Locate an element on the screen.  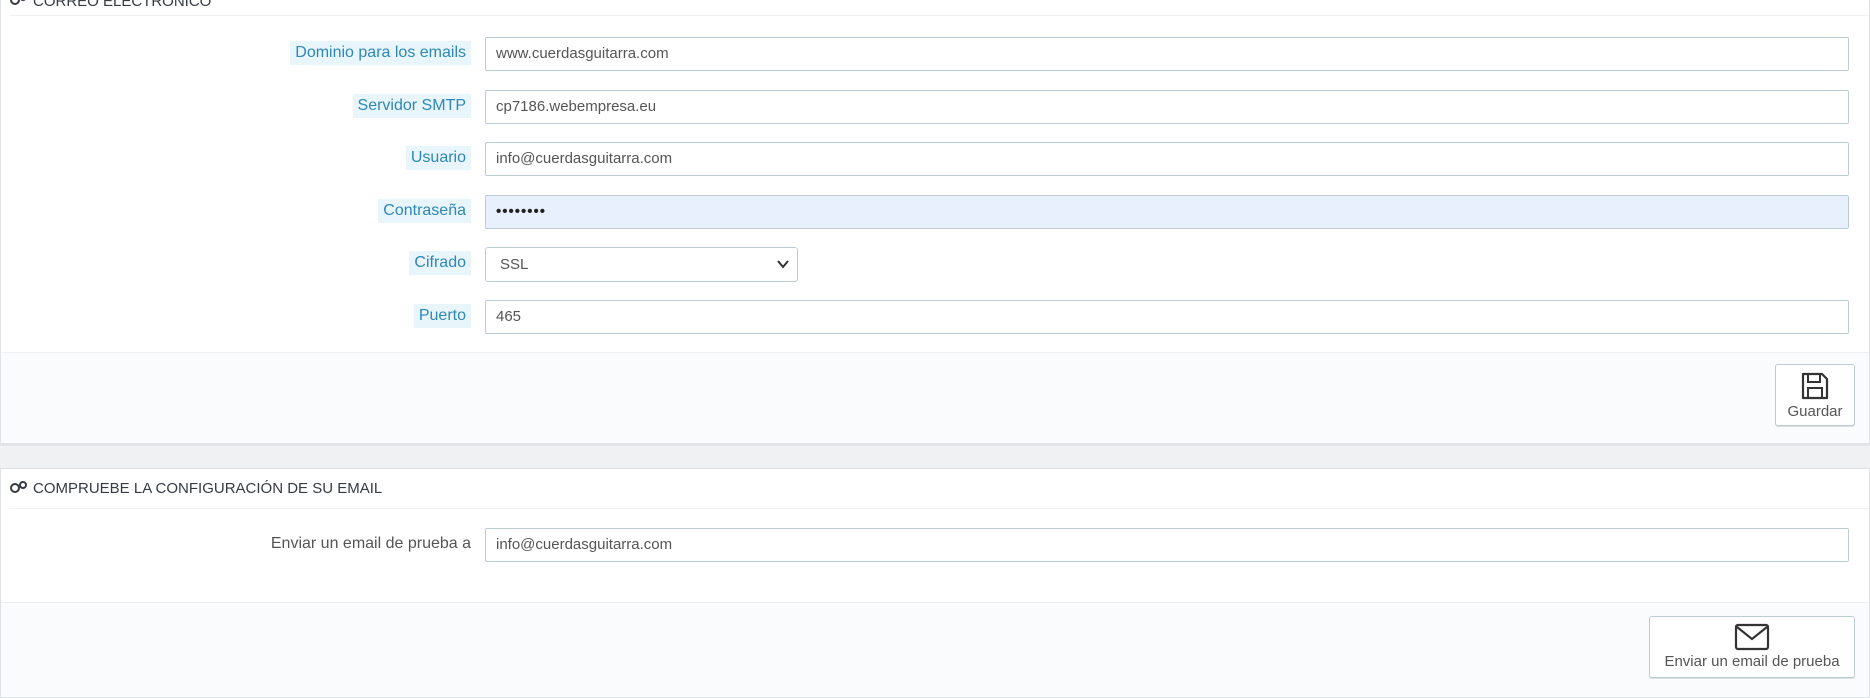
user-label: Usuario is located at coordinates (438, 158).